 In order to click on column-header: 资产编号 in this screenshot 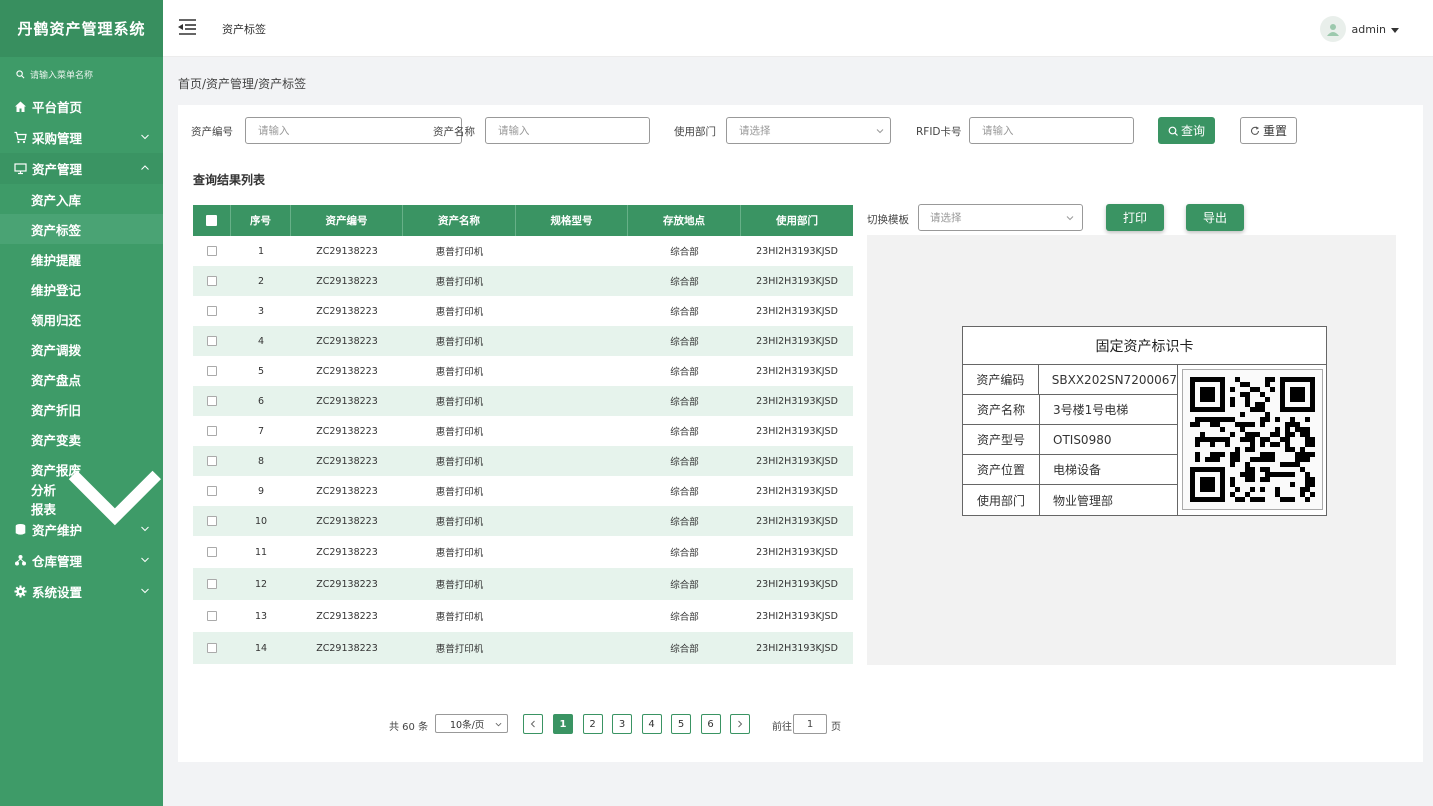, I will do `click(347, 220)`.